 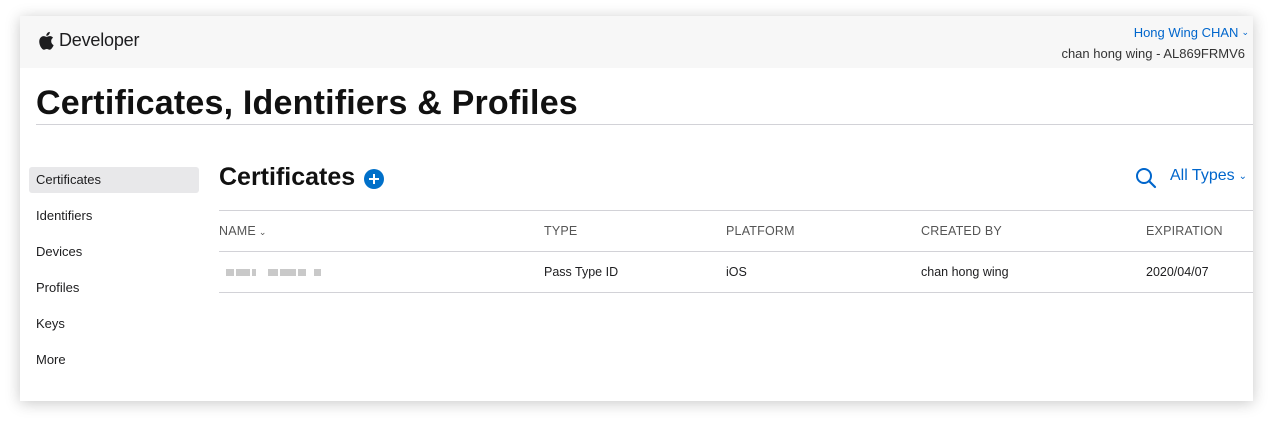 What do you see at coordinates (69, 179) in the screenshot?
I see `sidebar-item-label: Certificates` at bounding box center [69, 179].